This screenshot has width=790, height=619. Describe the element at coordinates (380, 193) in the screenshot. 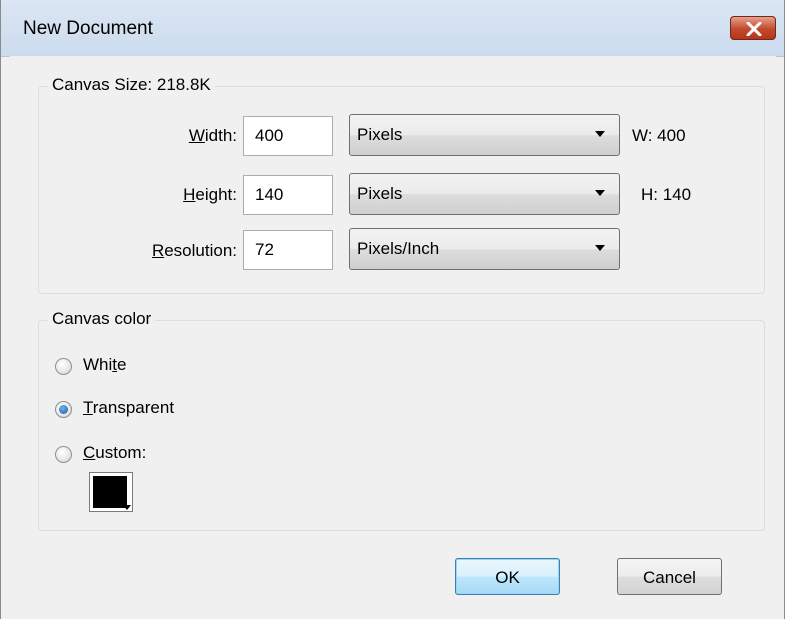

I see `height-unit-value: Pixels` at that location.